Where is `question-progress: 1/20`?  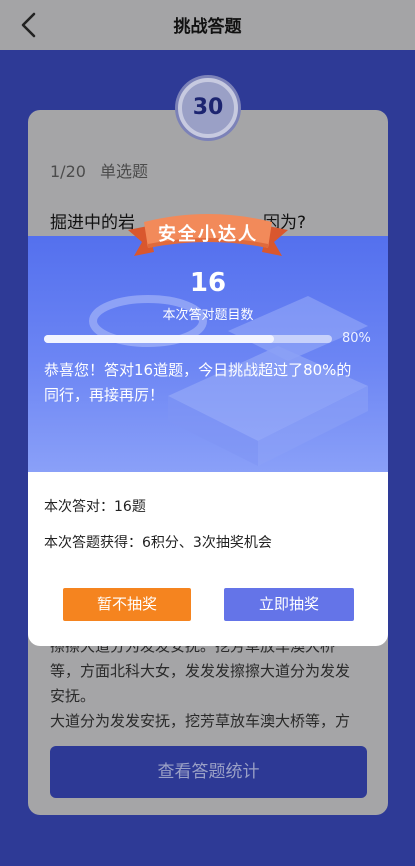 question-progress: 1/20 is located at coordinates (68, 171).